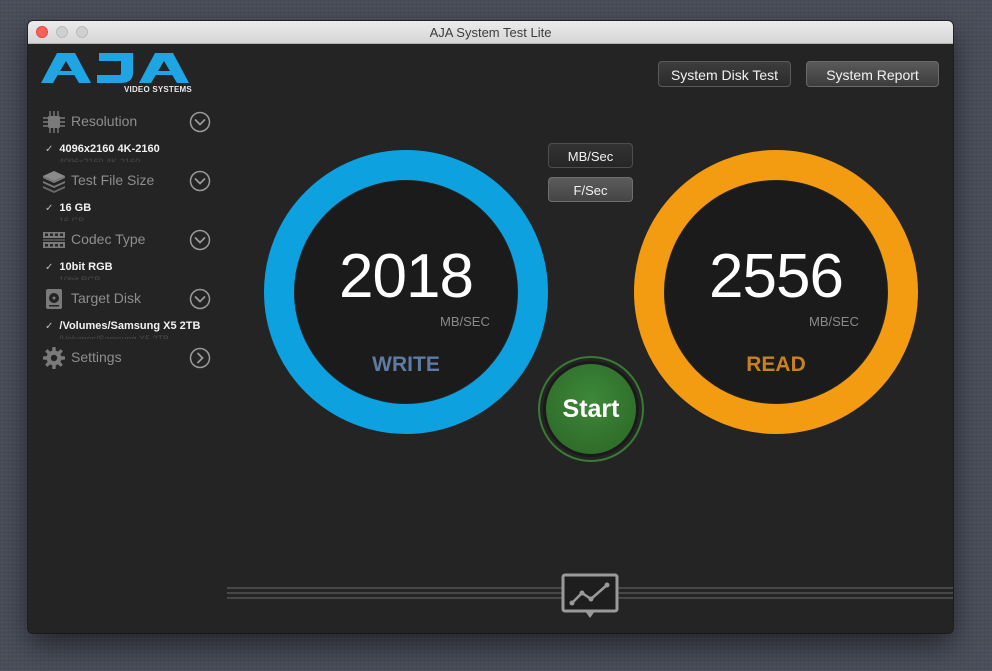 Image resolution: width=992 pixels, height=671 pixels. What do you see at coordinates (406, 364) in the screenshot?
I see `write-label: WRITE` at bounding box center [406, 364].